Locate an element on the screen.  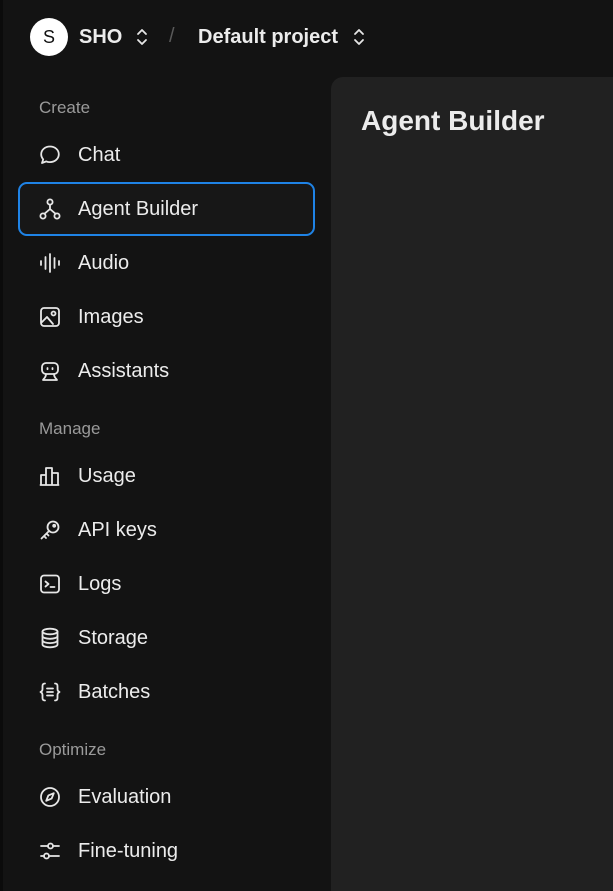
top-bar: S SHO / Default project is located at coordinates (306, 37).